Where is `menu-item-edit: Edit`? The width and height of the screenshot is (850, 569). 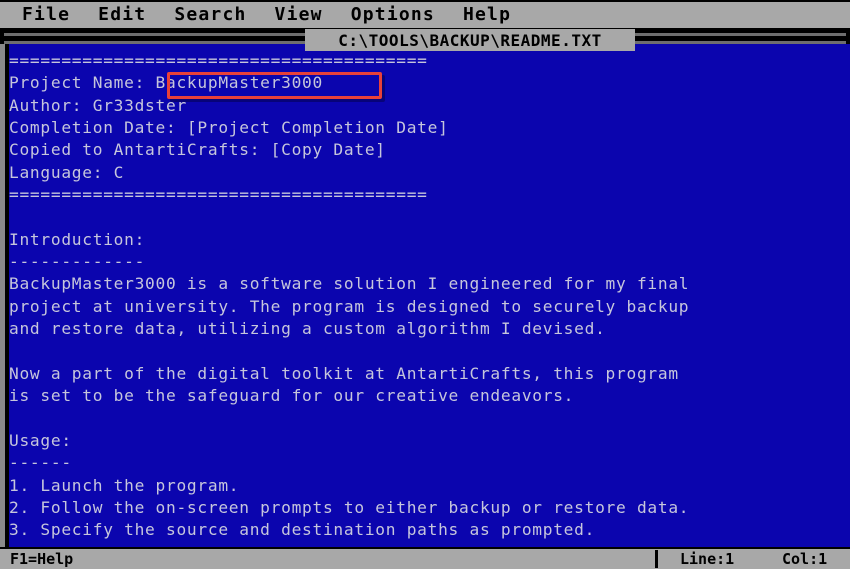 menu-item-edit: Edit is located at coordinates (122, 15).